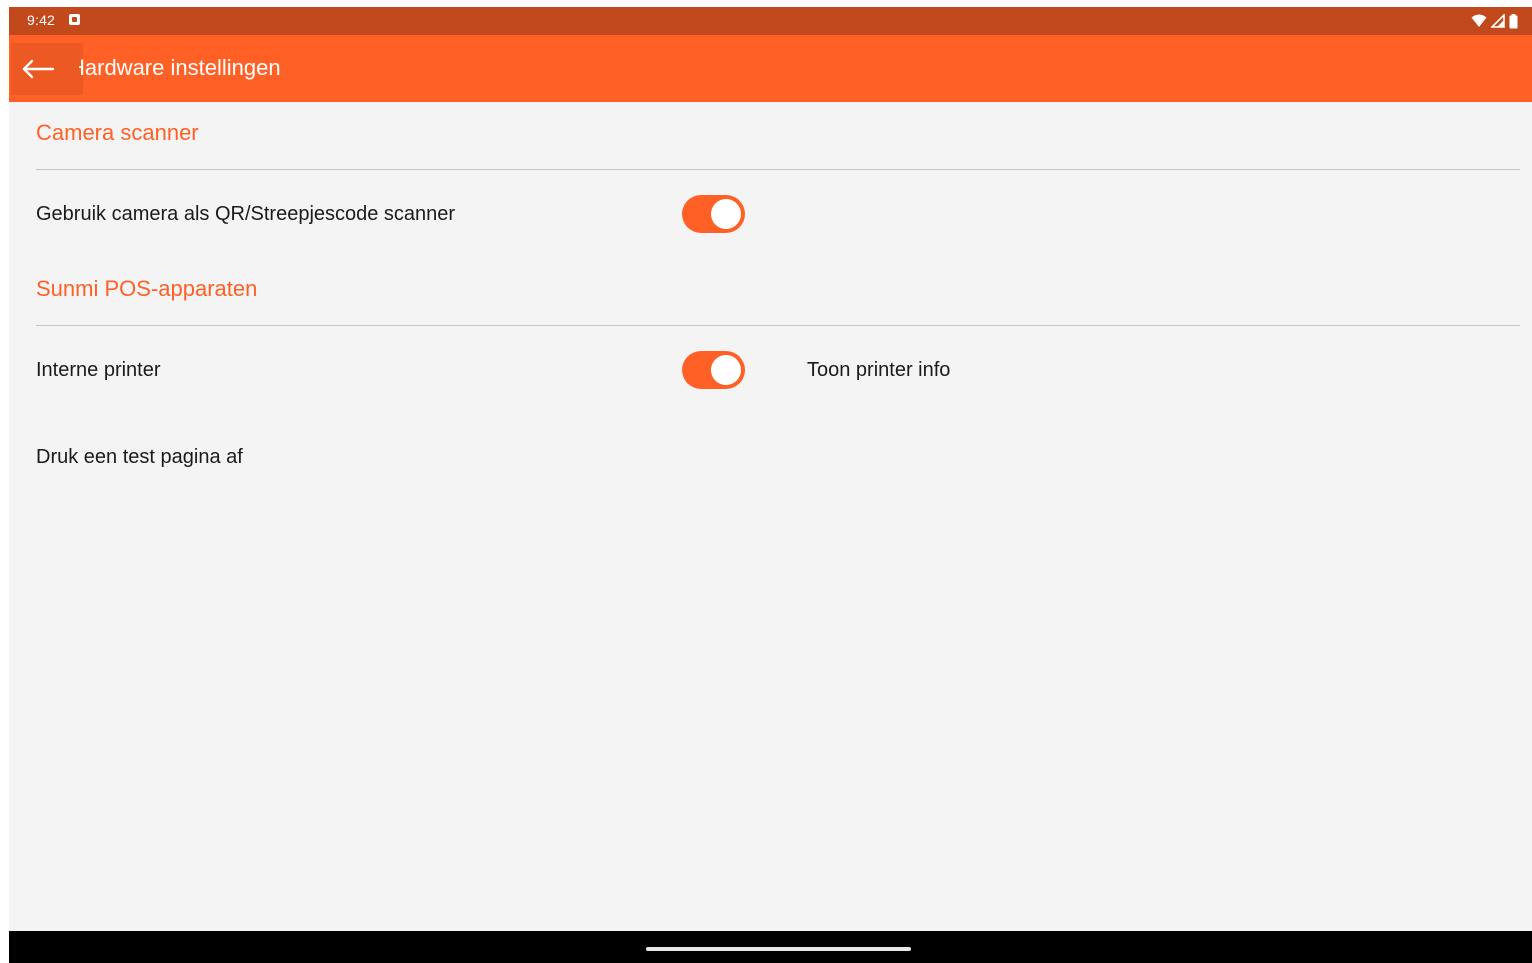  What do you see at coordinates (778, 949) in the screenshot?
I see `home-gesture-handle` at bounding box center [778, 949].